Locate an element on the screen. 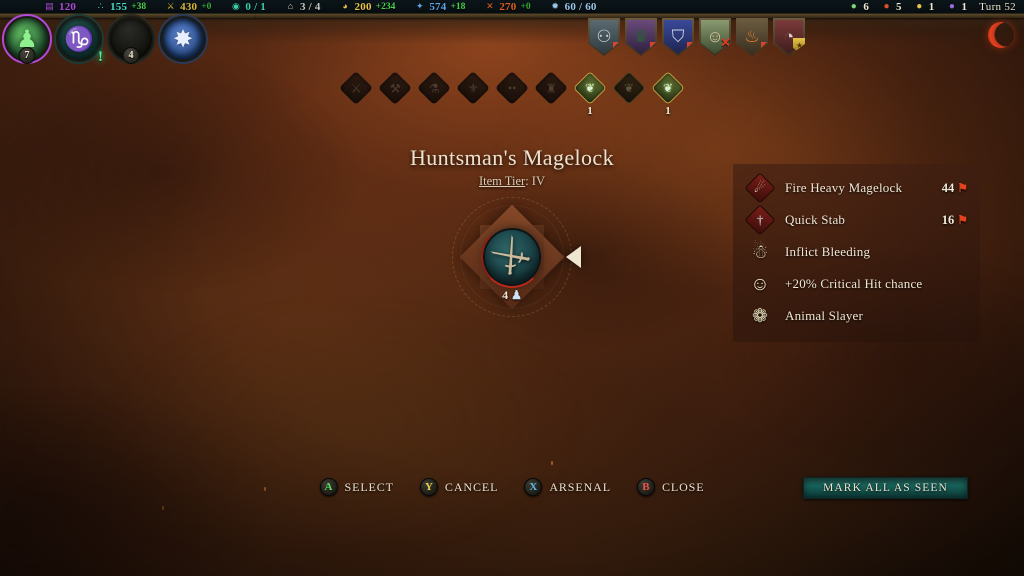 The width and height of the screenshot is (1024, 576). counter-chaos-affinity: ● 5 is located at coordinates (891, 7).